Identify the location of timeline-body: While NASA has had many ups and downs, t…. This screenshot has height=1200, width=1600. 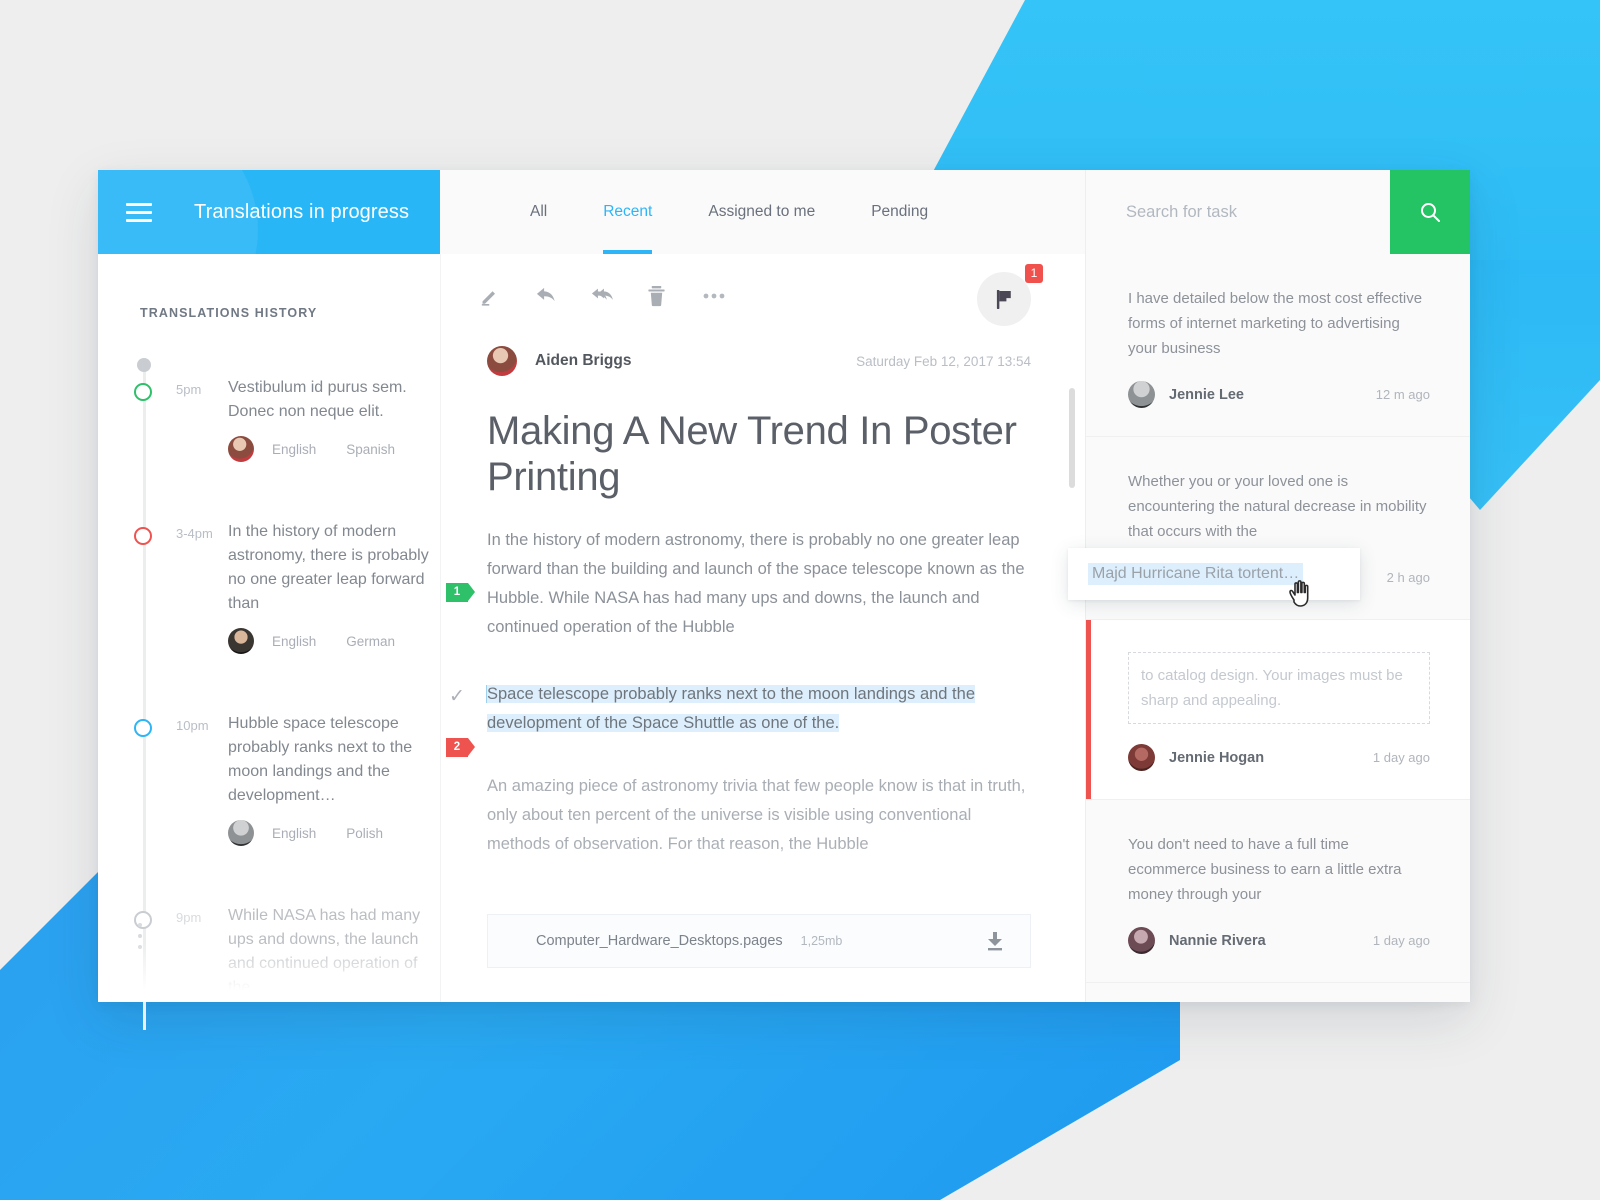
(334, 943).